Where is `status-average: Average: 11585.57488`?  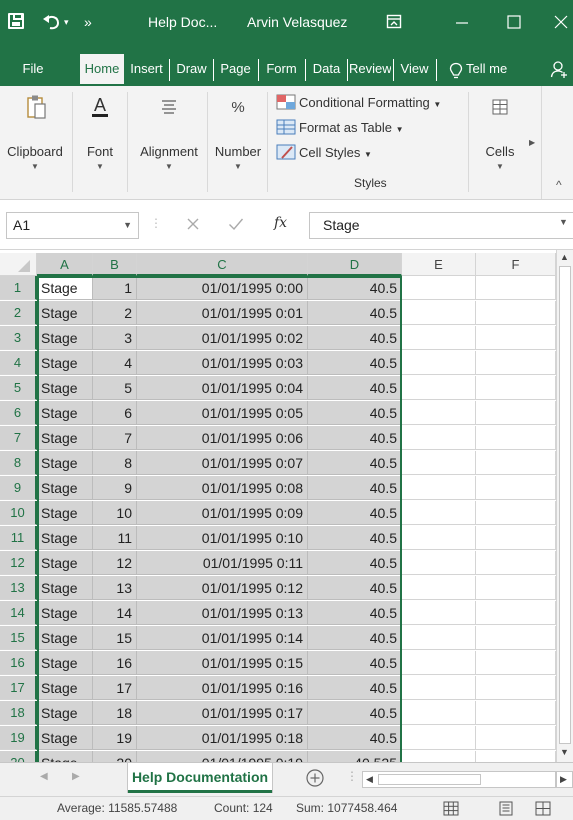
status-average: Average: 11585.57488 is located at coordinates (117, 808).